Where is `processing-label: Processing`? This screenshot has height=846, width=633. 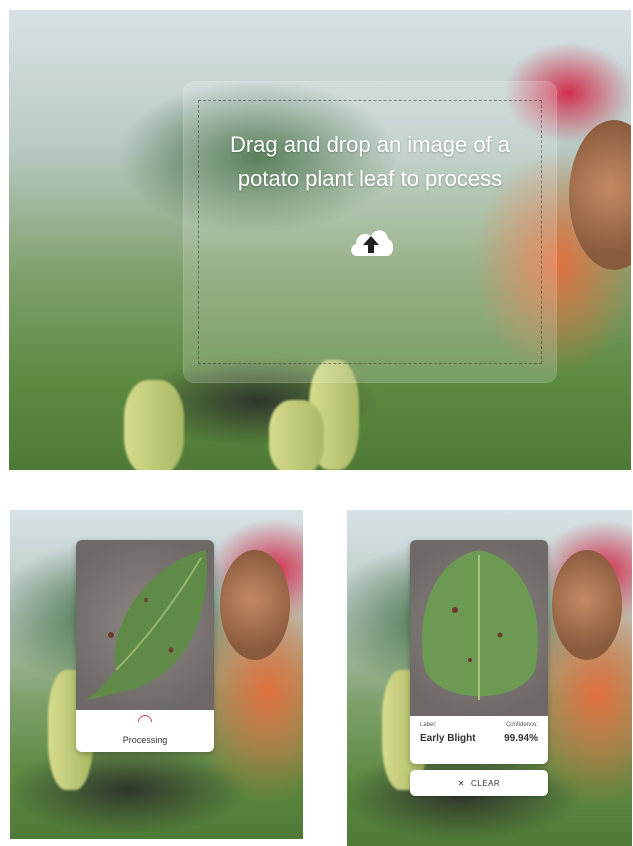 processing-label: Processing is located at coordinates (145, 740).